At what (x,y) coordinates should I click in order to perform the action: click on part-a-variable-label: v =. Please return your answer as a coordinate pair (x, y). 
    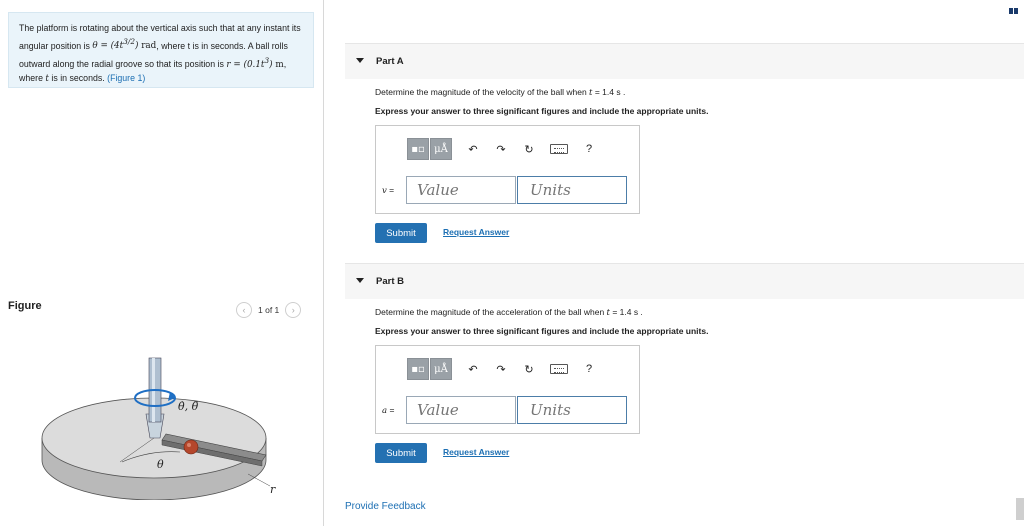
    Looking at the image, I should click on (388, 190).